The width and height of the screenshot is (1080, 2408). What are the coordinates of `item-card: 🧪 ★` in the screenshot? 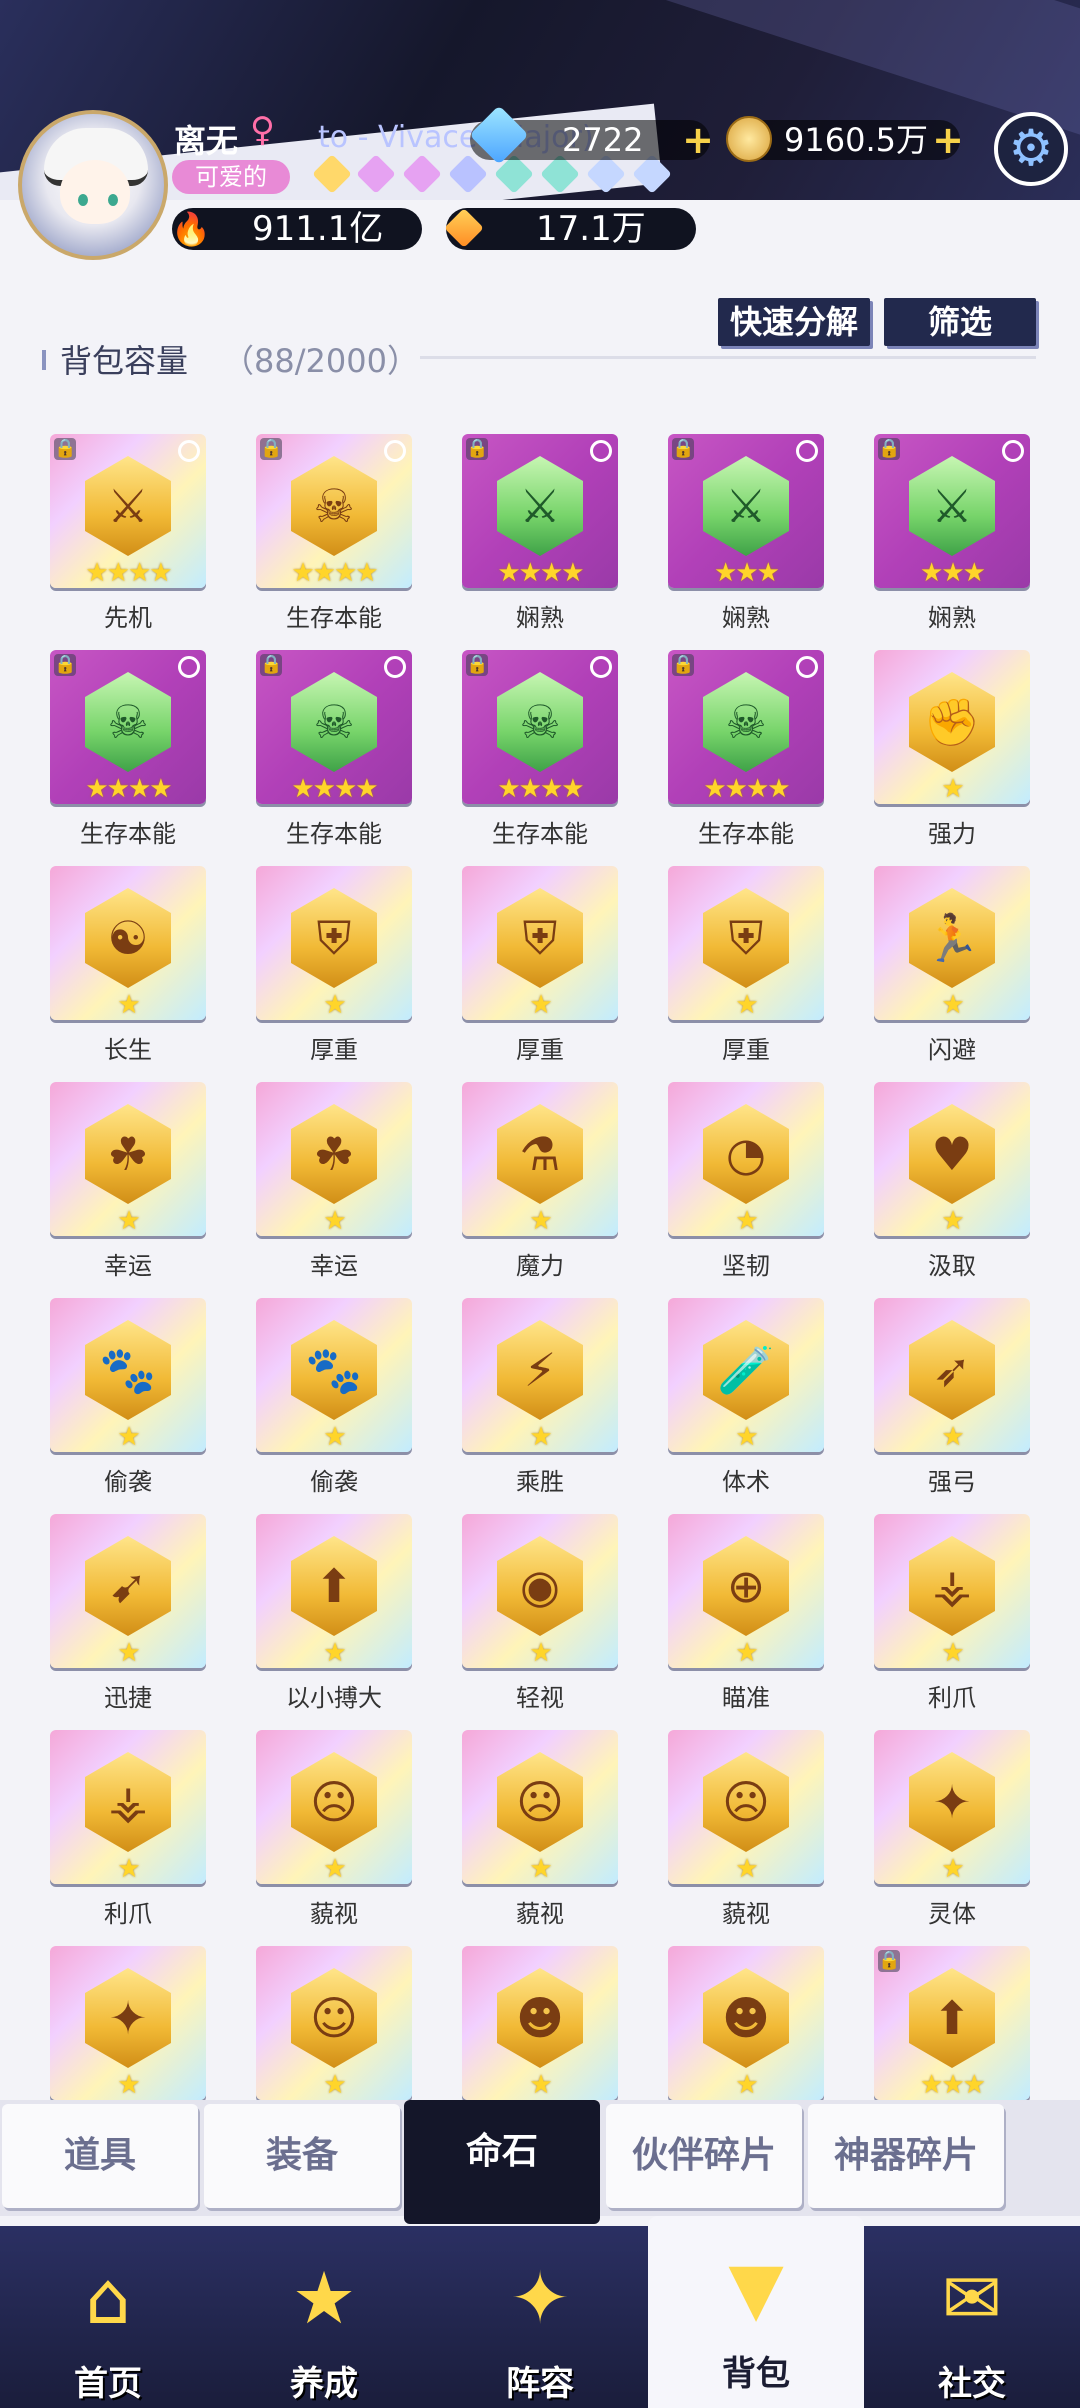 It's located at (746, 1375).